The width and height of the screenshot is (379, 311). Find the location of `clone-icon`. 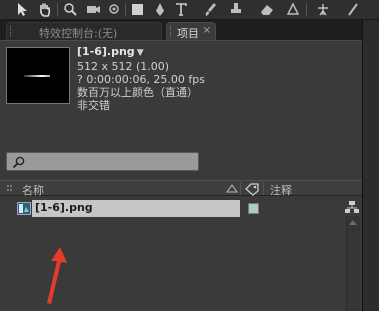

clone-icon is located at coordinates (236, 9).